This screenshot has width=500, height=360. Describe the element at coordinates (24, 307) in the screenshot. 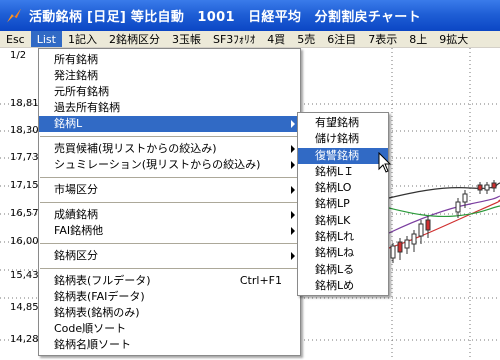

I see `y-tick: 14,85` at that location.